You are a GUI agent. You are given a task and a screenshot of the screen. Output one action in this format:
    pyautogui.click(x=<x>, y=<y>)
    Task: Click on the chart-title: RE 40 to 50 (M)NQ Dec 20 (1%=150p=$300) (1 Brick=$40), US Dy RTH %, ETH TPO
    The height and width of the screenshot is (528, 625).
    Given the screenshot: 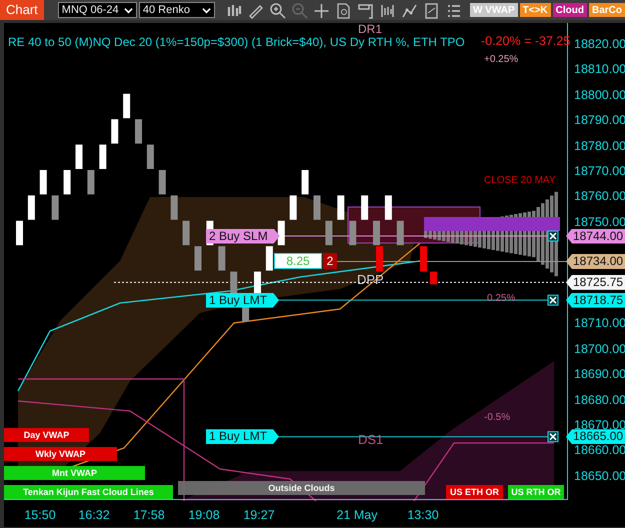 What is the action you would take?
    pyautogui.click(x=236, y=42)
    